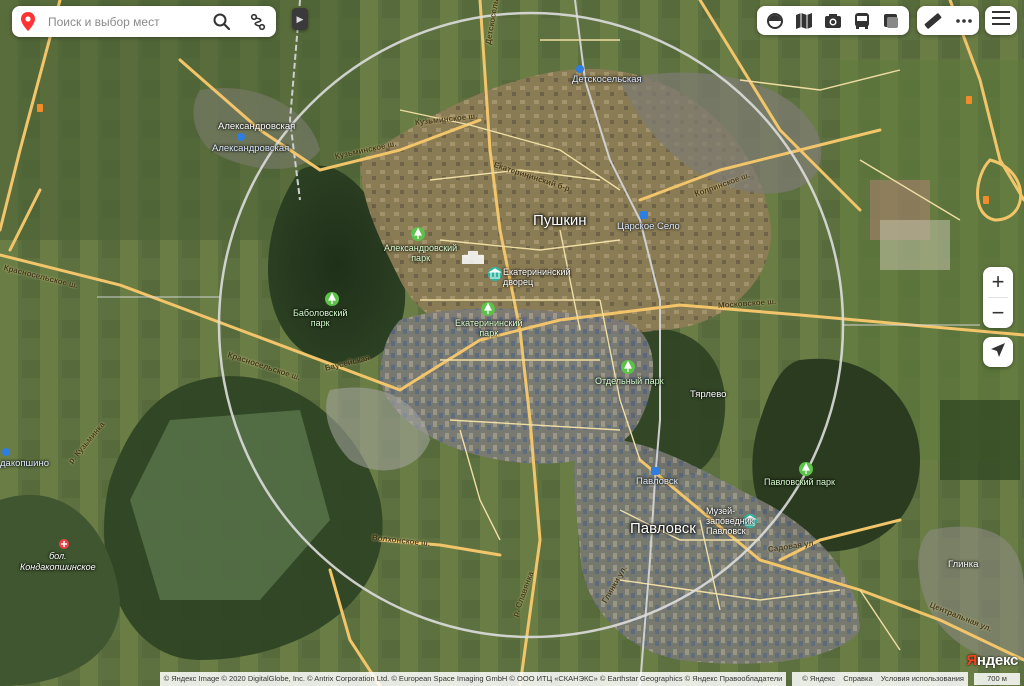 This screenshot has height=686, width=1024. Describe the element at coordinates (258, 22) in the screenshot. I see `route-icon` at that location.